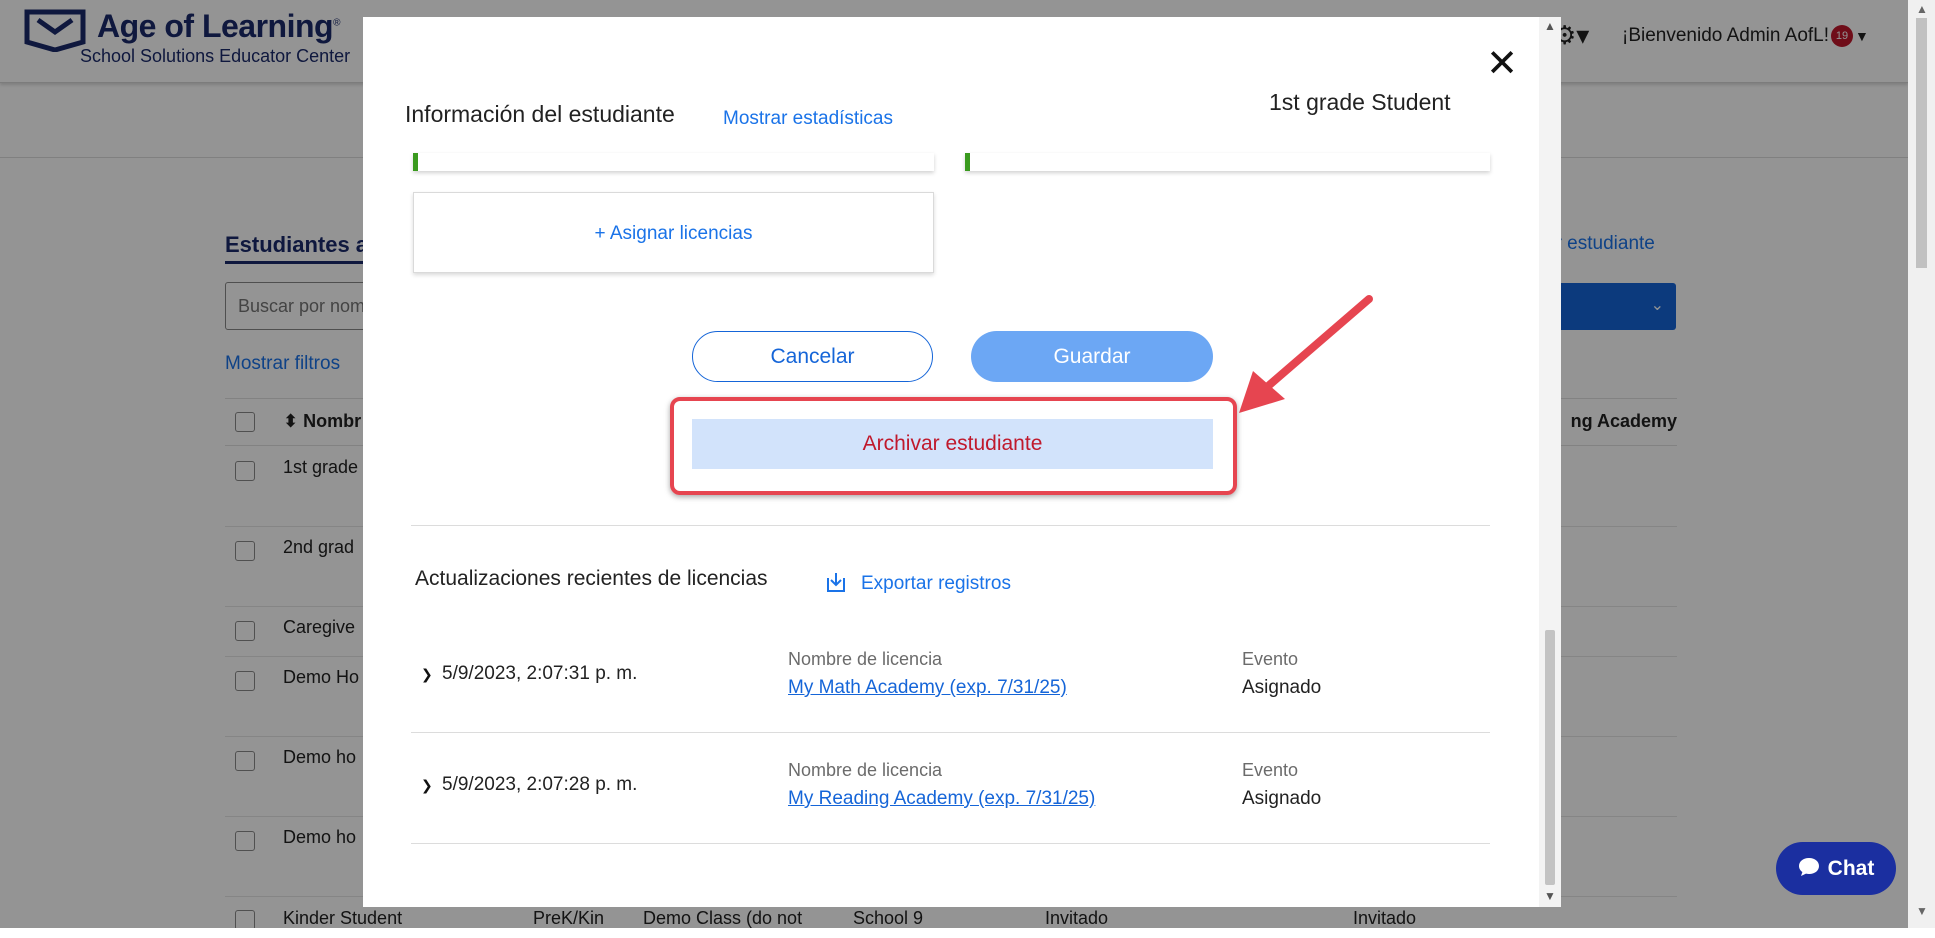  Describe the element at coordinates (808, 119) in the screenshot. I see `show-stats-link: Mostrar estadísticas` at that location.